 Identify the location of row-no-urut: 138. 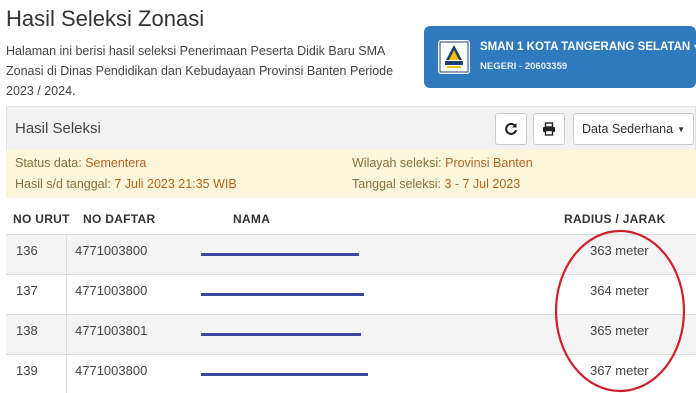
(27, 330).